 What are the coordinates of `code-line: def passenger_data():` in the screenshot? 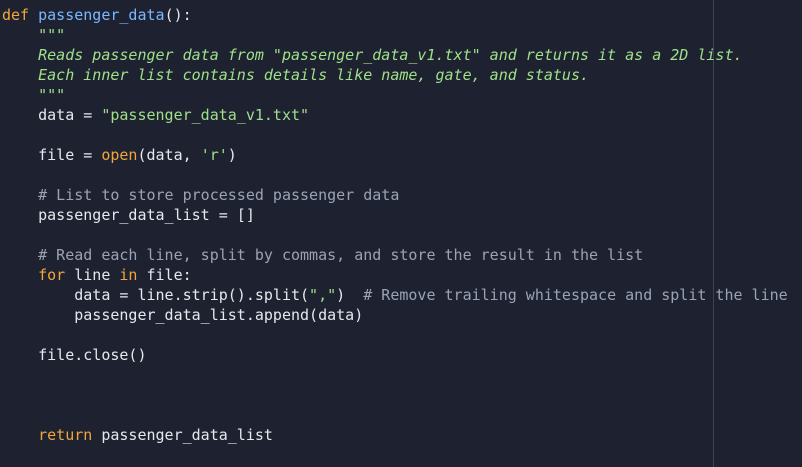 It's located at (97, 15).